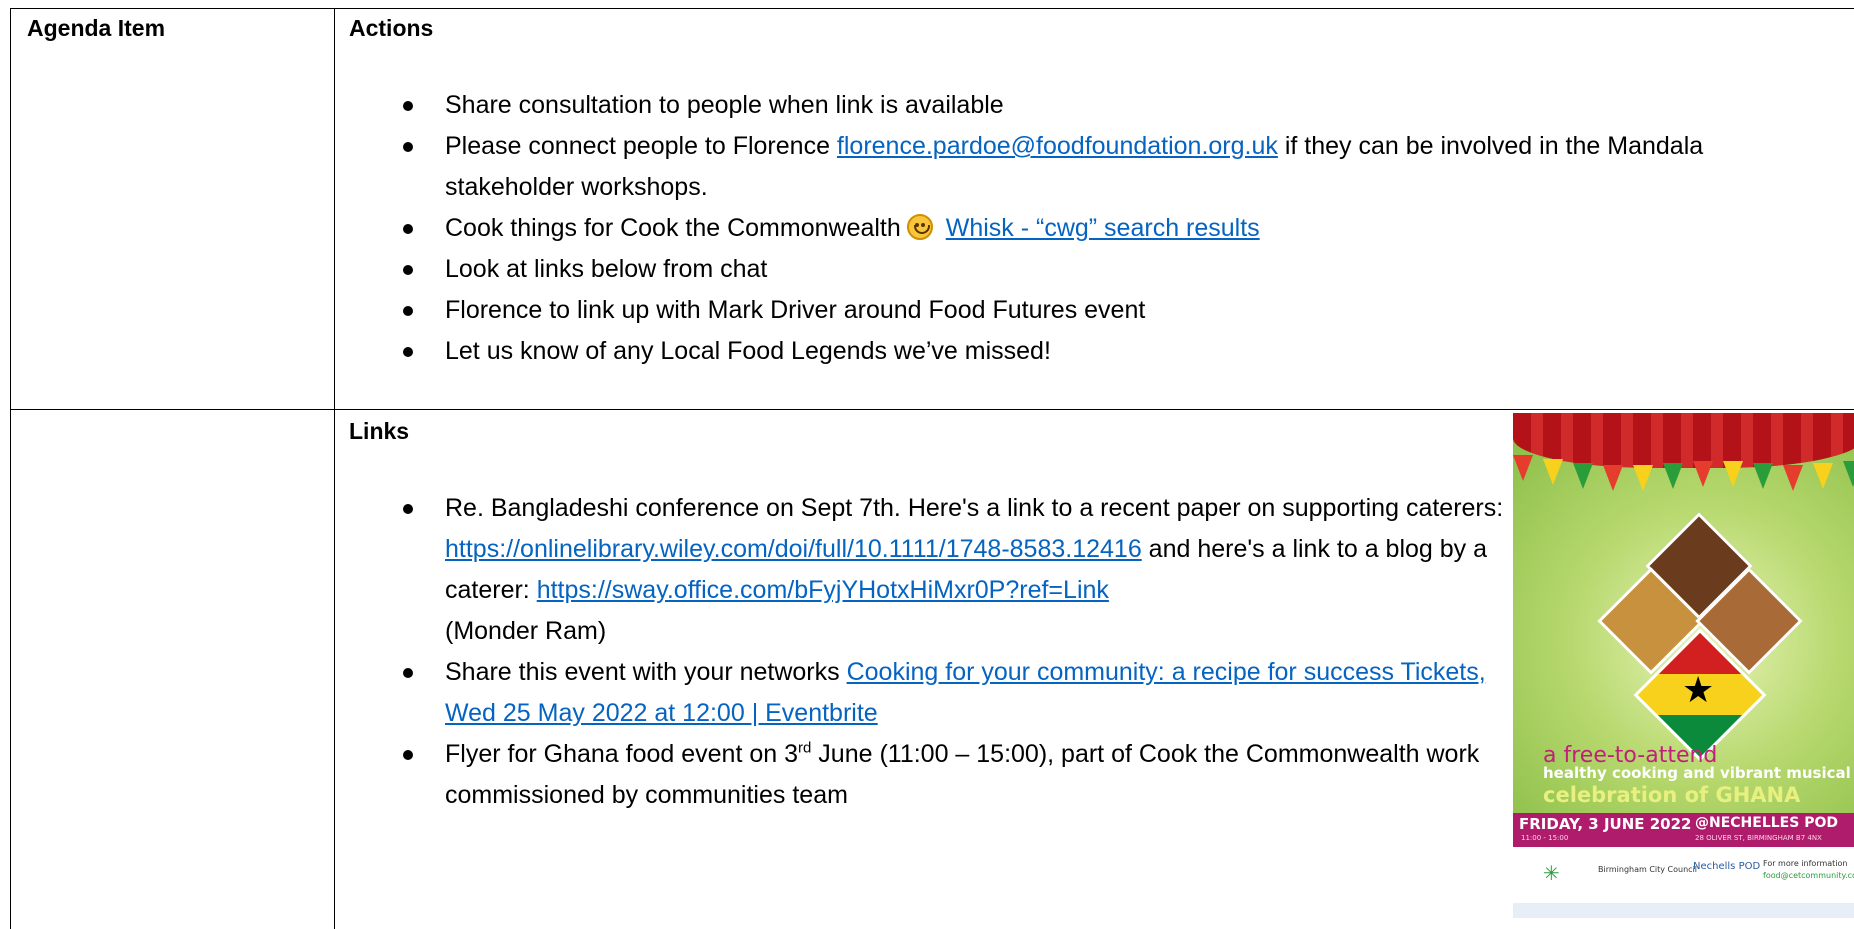  Describe the element at coordinates (1758, 838) in the screenshot. I see `flyer-address: 28 OLIVER ST, BIRMINGHAM B7 4NX` at that location.